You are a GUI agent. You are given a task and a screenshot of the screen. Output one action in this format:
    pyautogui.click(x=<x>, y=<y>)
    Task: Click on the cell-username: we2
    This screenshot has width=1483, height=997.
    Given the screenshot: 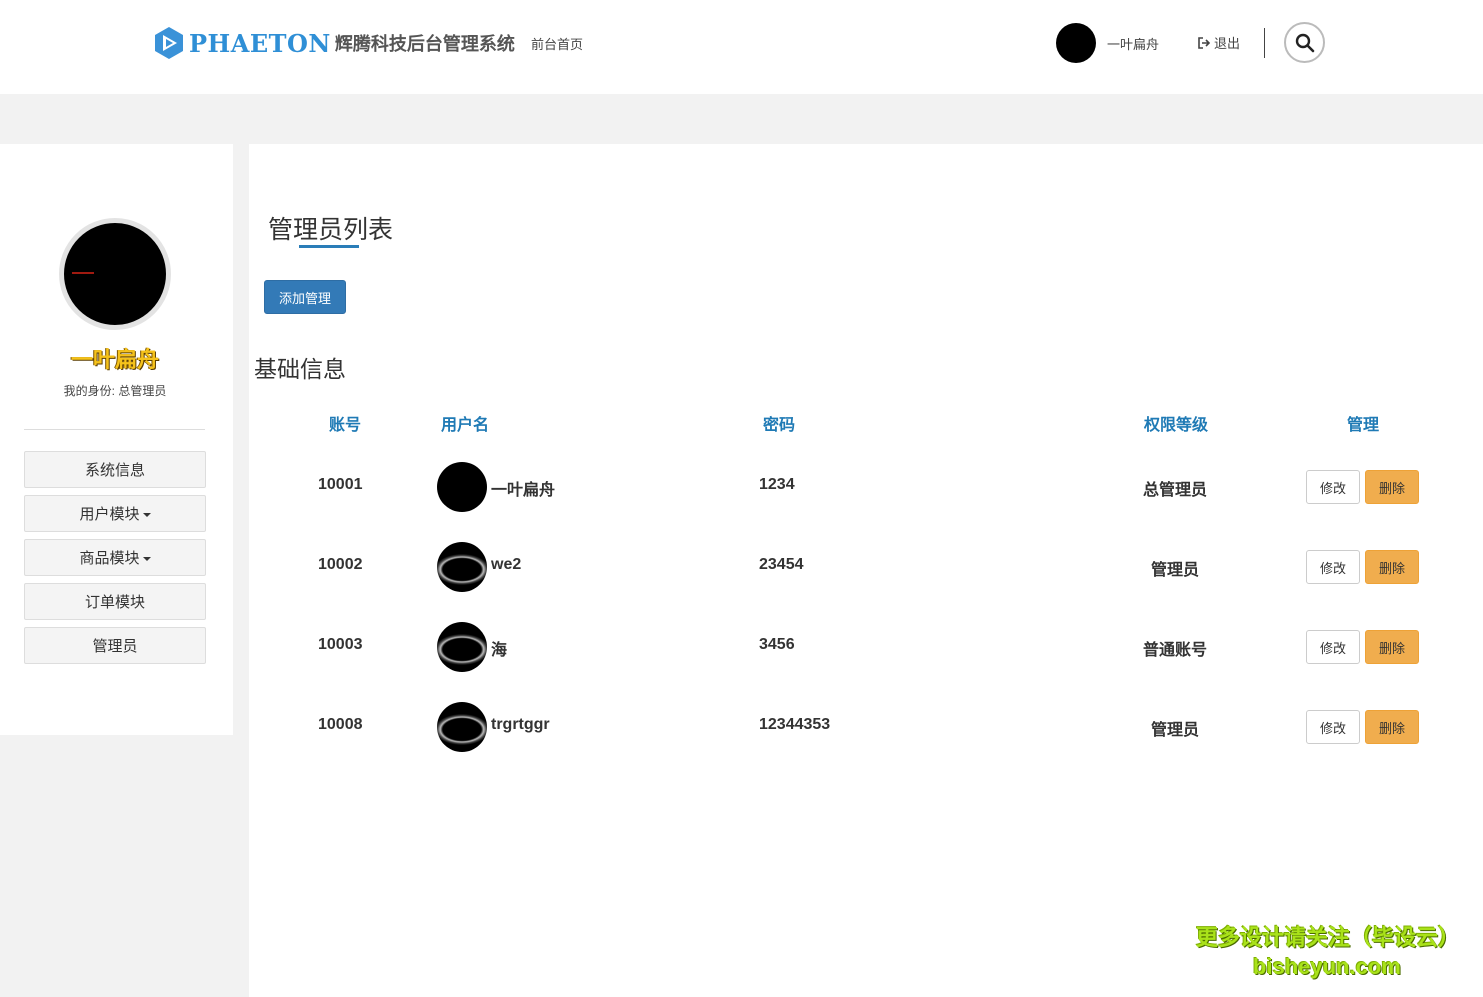 What is the action you would take?
    pyautogui.click(x=506, y=564)
    